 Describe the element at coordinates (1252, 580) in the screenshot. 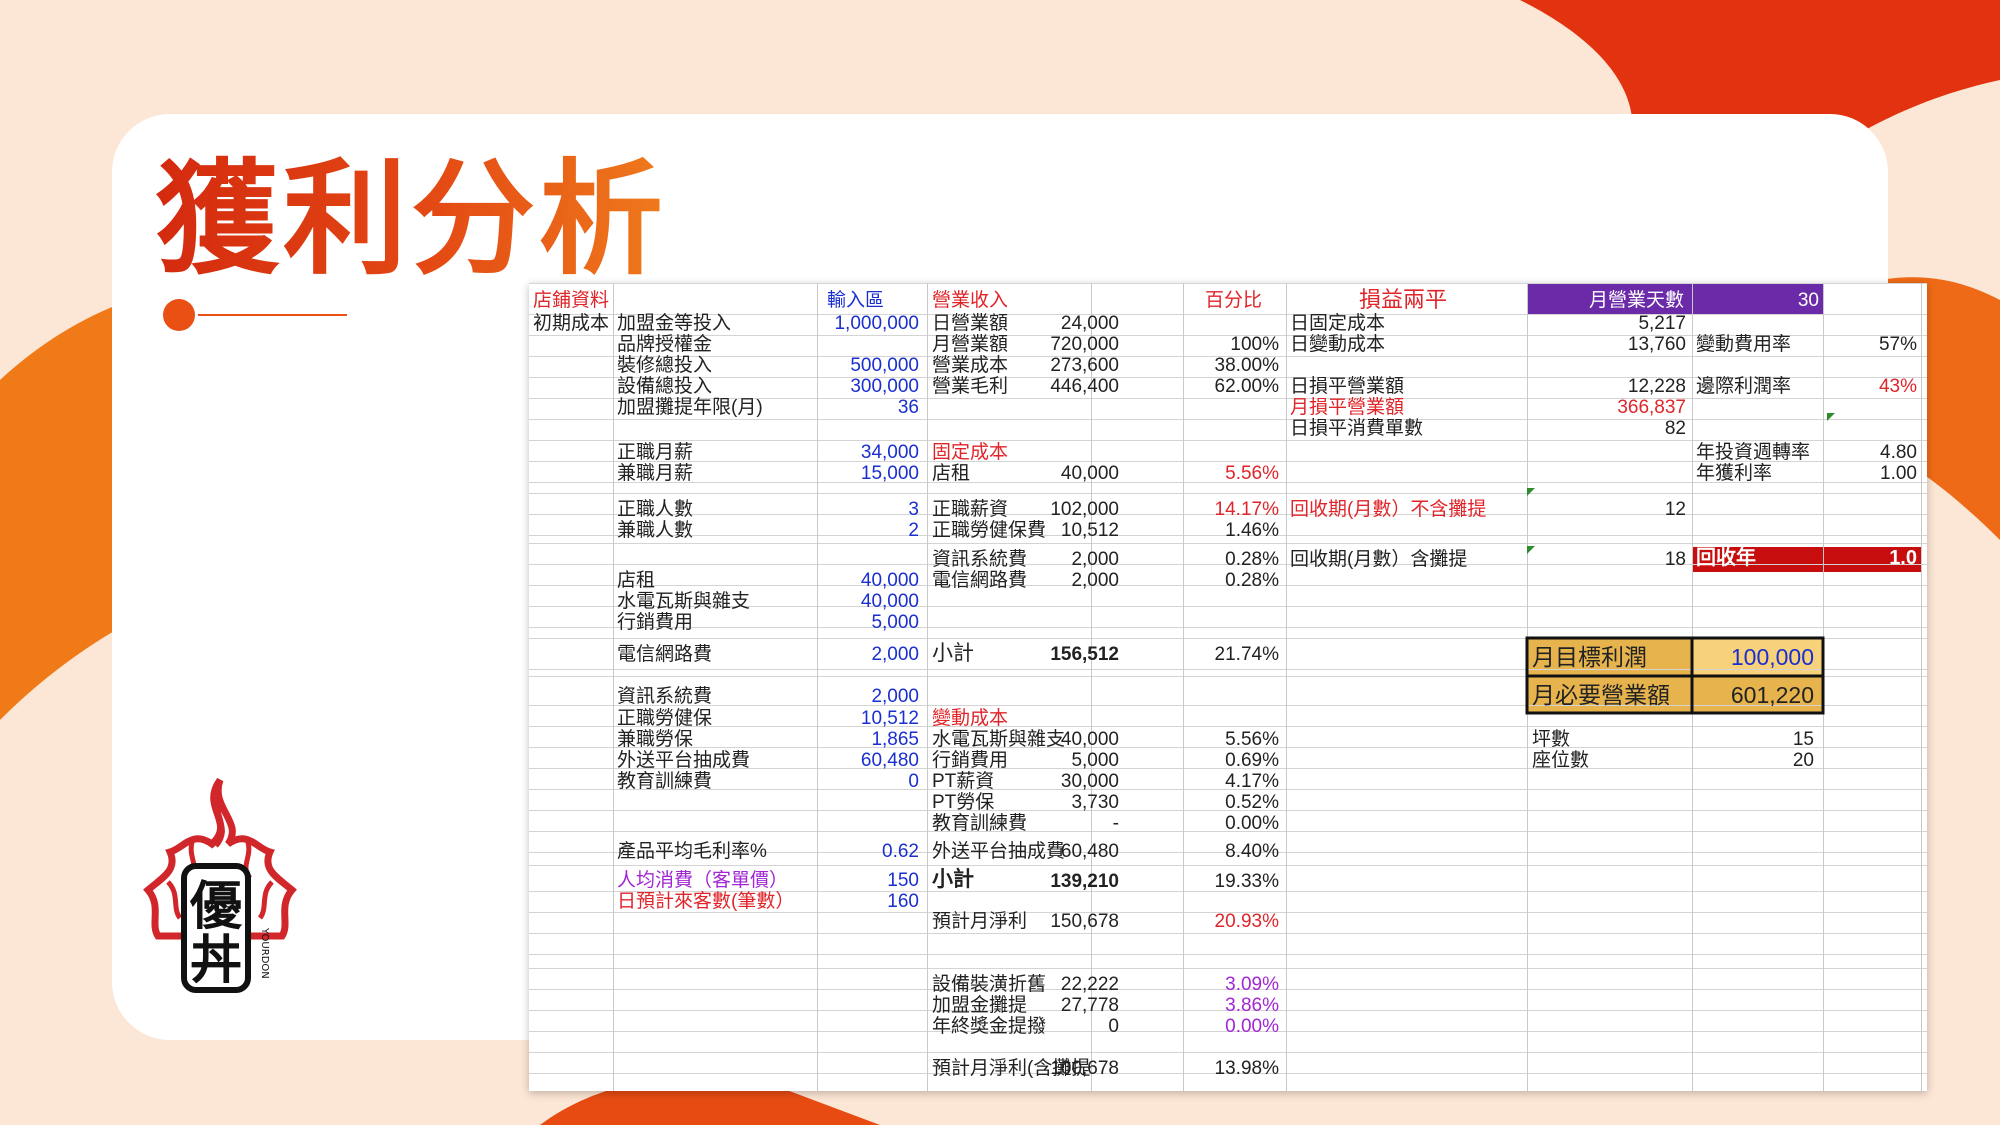

I see `rev-telecom-pct: 0.28%` at that location.